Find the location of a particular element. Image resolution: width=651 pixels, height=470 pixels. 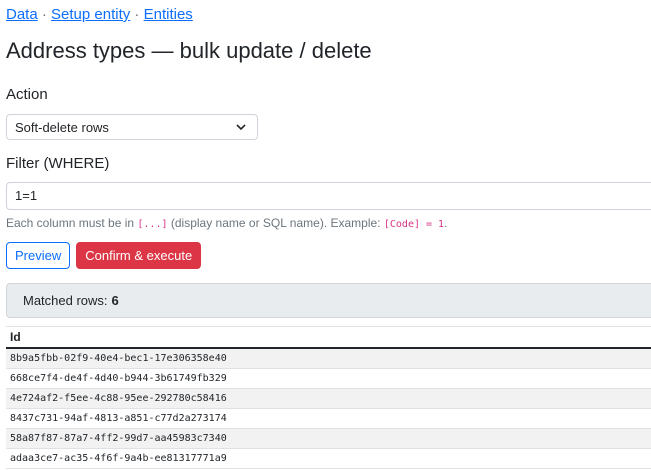

id-cell: 4e724af2-f5ee-4c88-95ee-292780c58416 is located at coordinates (328, 398).